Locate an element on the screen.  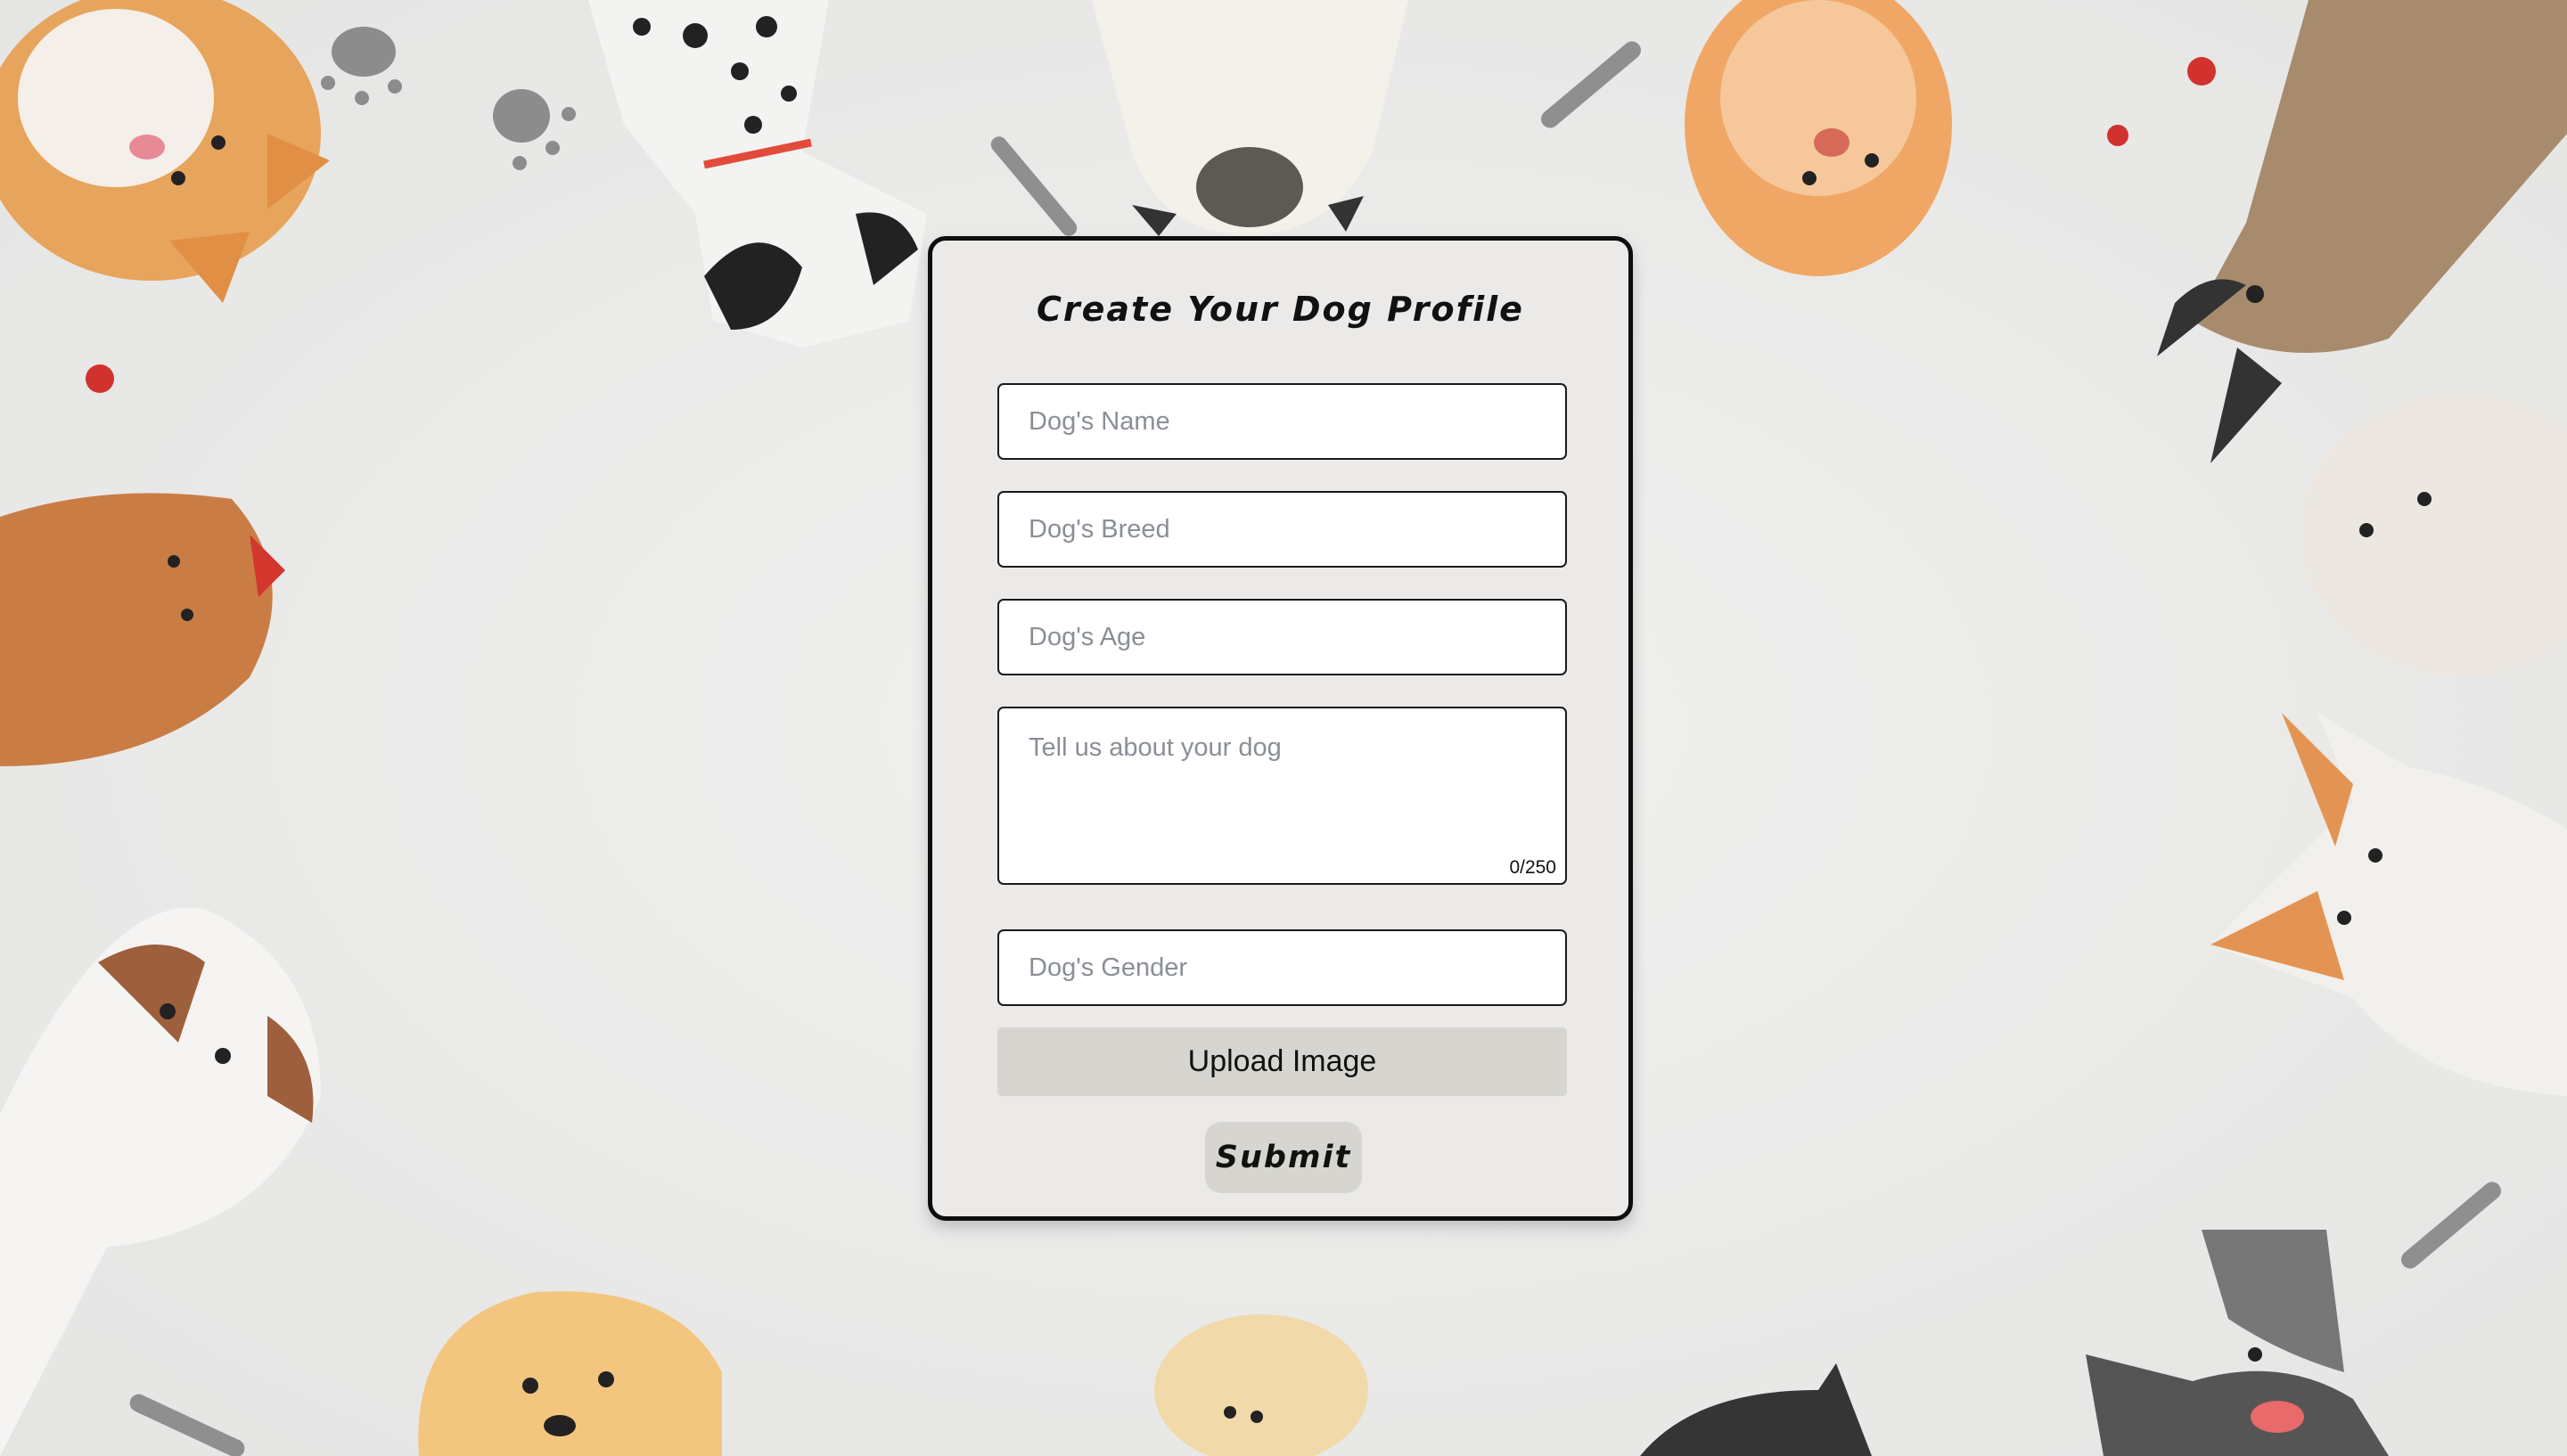
paw-prints is located at coordinates (448, 98).